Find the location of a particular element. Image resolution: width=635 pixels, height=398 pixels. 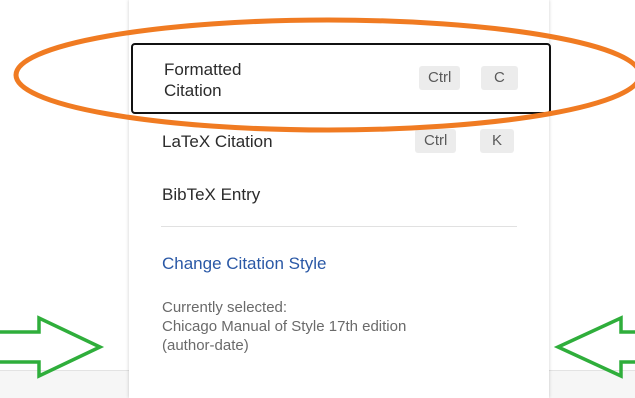

formatted-citation-label-line1: Formatted is located at coordinates (203, 69).